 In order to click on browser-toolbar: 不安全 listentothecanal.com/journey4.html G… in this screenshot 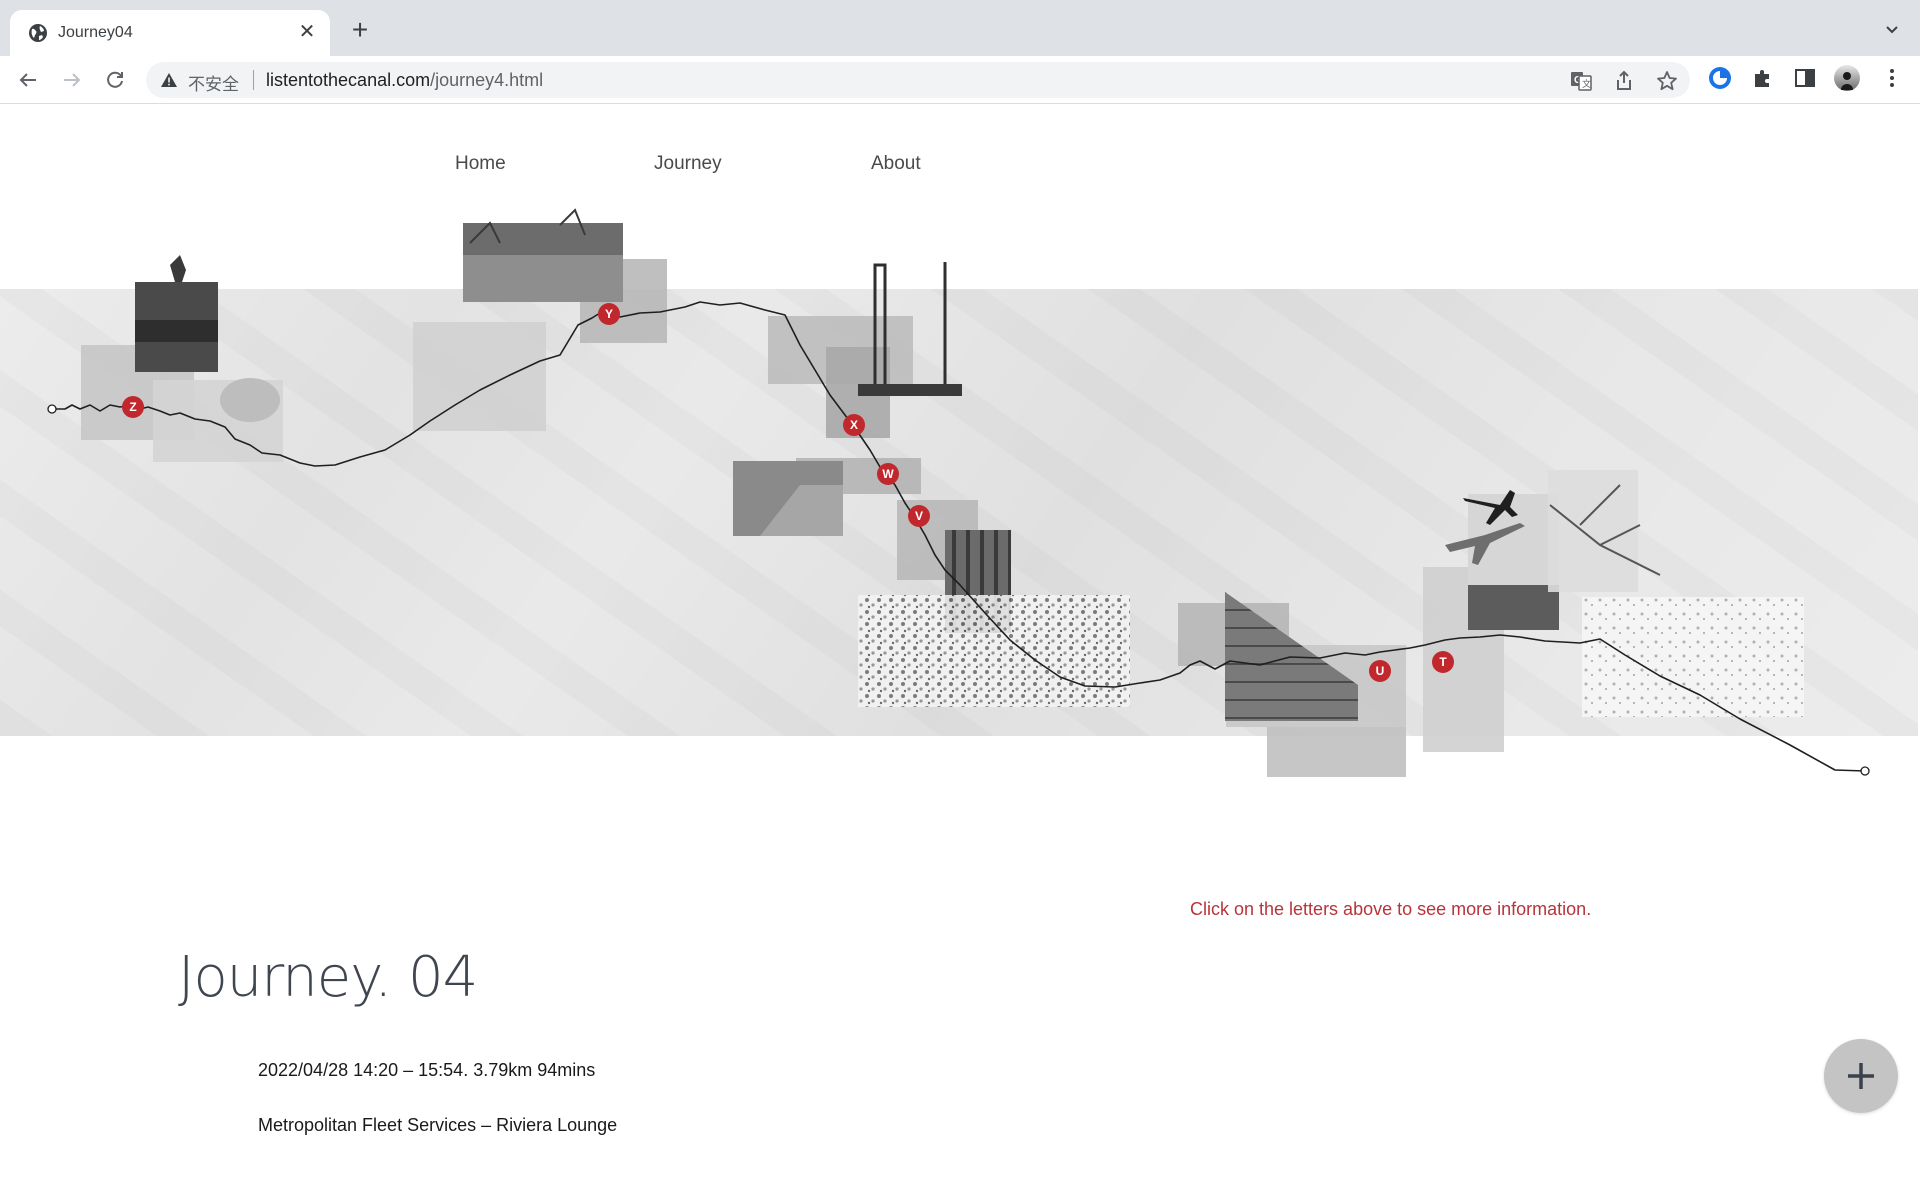, I will do `click(960, 80)`.